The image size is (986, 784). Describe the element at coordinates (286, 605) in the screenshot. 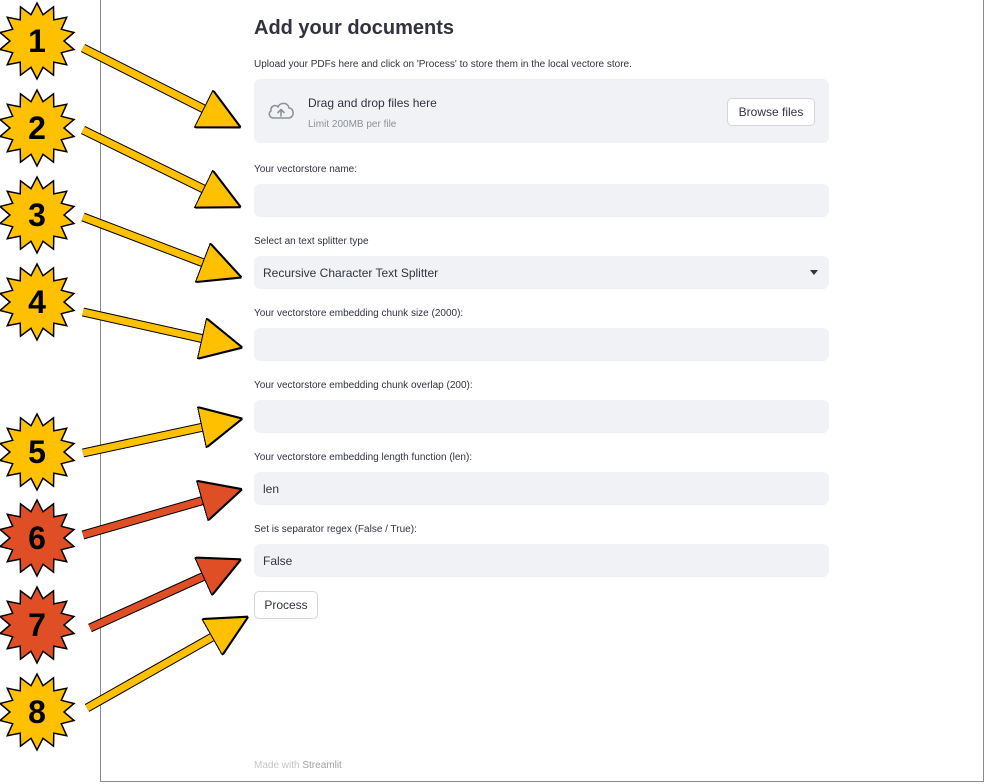

I see `process-button: Process` at that location.